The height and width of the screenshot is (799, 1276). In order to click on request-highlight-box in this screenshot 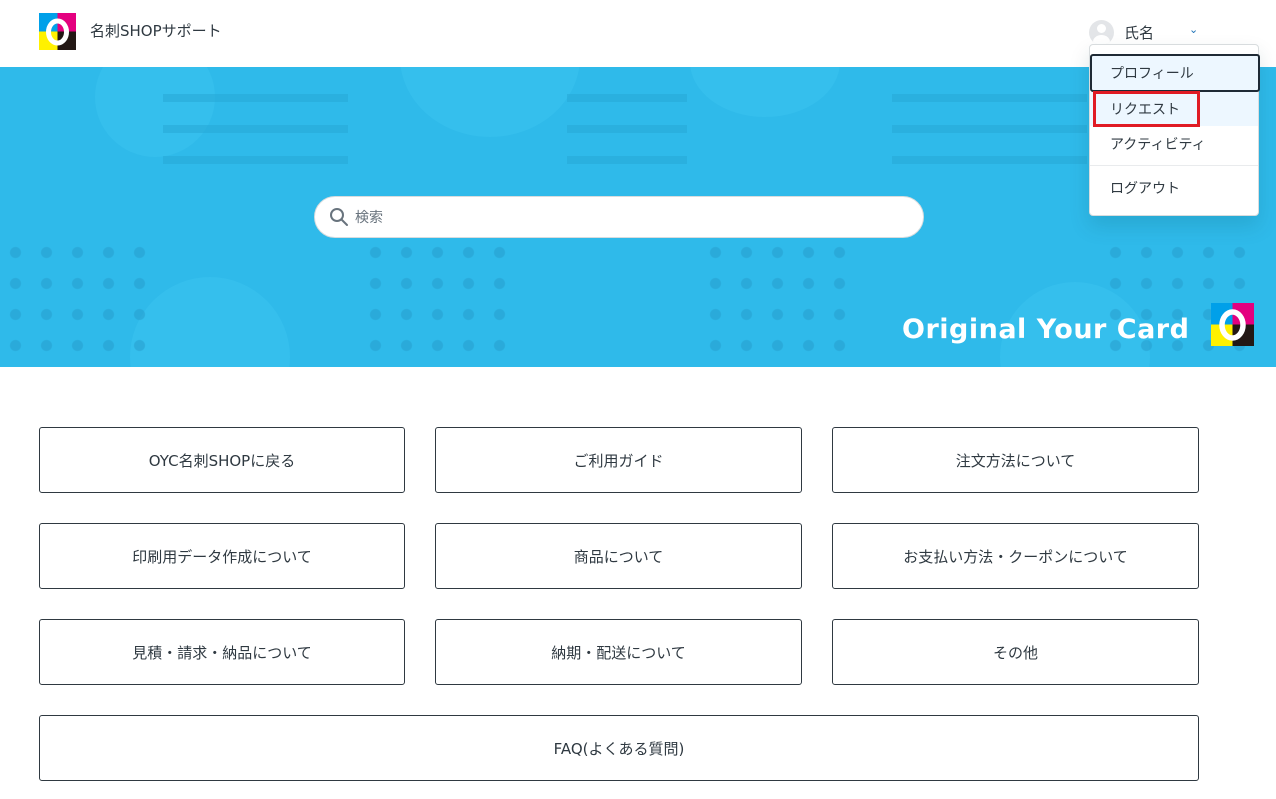, I will do `click(1146, 109)`.